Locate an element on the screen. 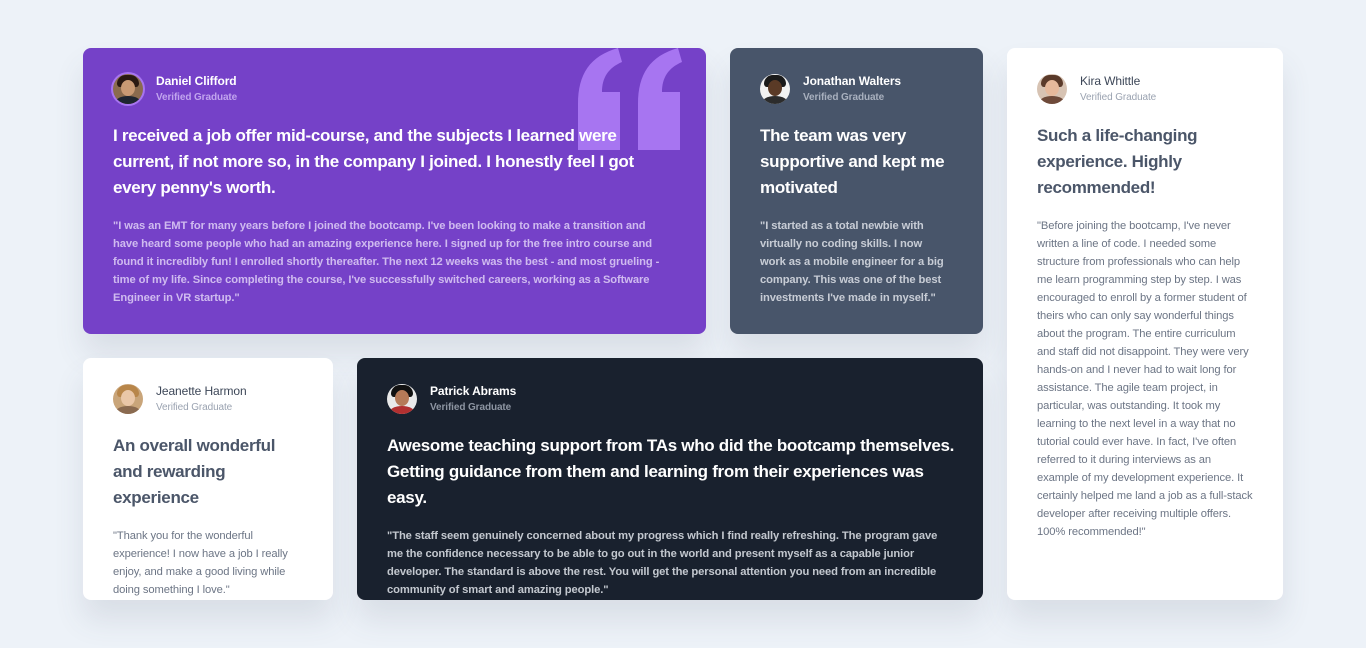  avatar-jonathan-icon is located at coordinates (775, 89).